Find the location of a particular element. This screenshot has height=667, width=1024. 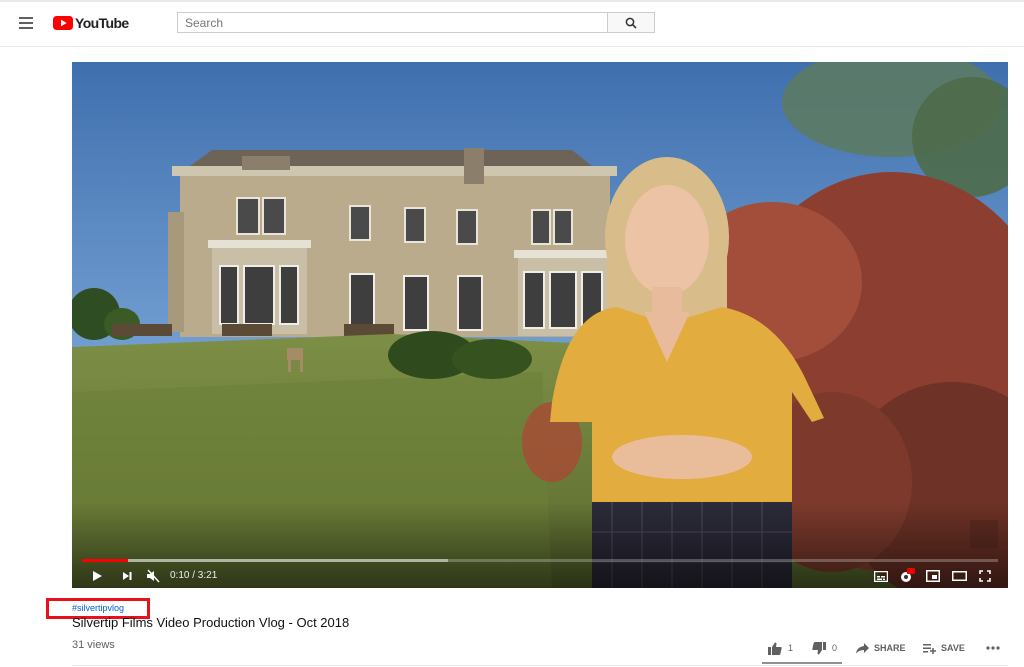

progress-buffered is located at coordinates (265, 560).